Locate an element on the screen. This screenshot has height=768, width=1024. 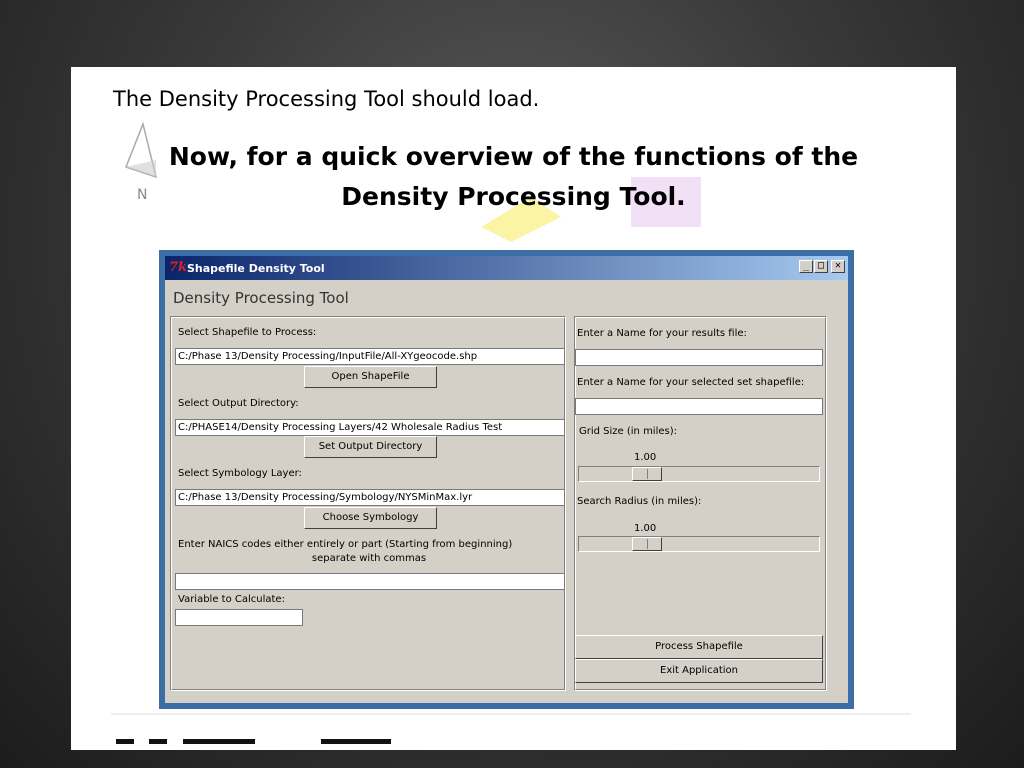
exit-application-button: Exit Application is located at coordinates (699, 671).